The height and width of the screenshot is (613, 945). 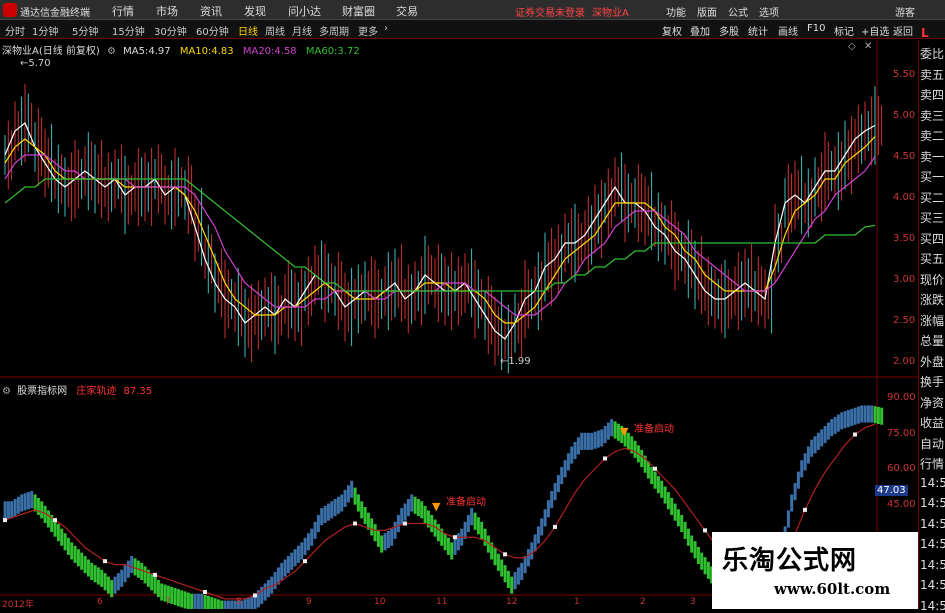 What do you see at coordinates (707, 11) in the screenshot?
I see `menu-layout: 版面` at bounding box center [707, 11].